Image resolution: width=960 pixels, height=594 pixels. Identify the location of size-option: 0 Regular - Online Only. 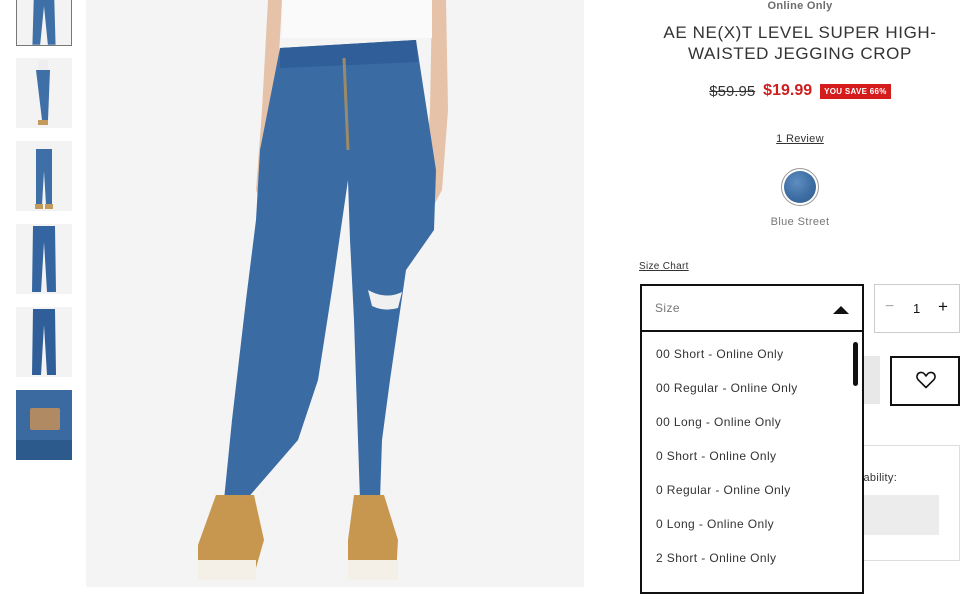
(723, 490).